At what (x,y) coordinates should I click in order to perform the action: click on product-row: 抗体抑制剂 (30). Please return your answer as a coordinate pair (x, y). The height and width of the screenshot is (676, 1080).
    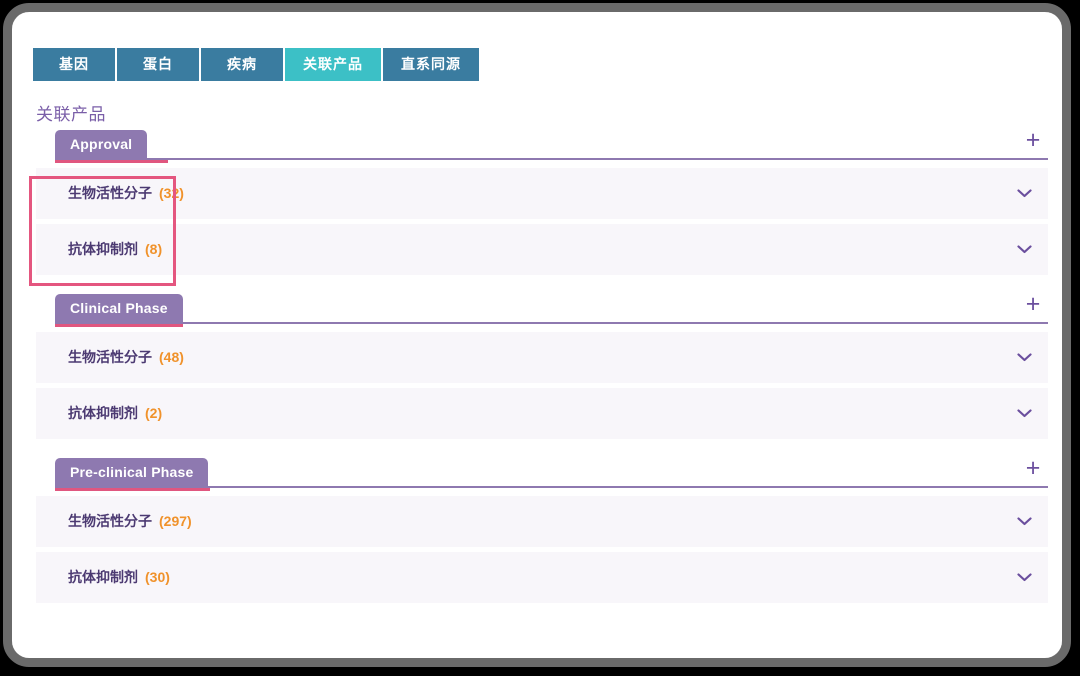
    Looking at the image, I should click on (542, 577).